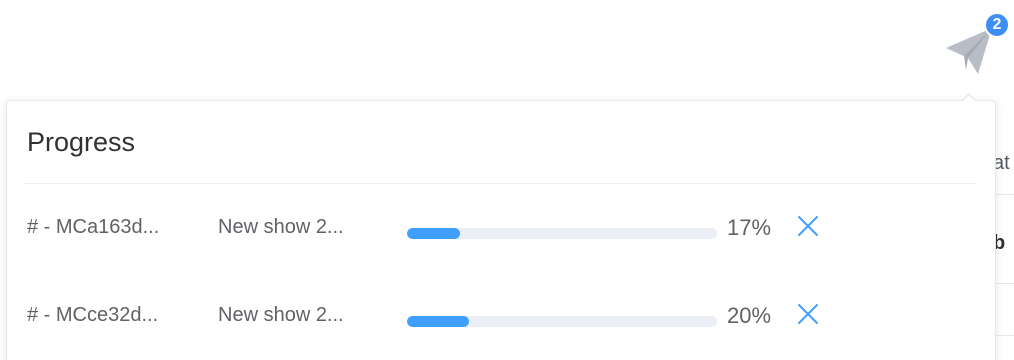 The image size is (1014, 360). Describe the element at coordinates (749, 227) in the screenshot. I see `progress-percent: 17%` at that location.